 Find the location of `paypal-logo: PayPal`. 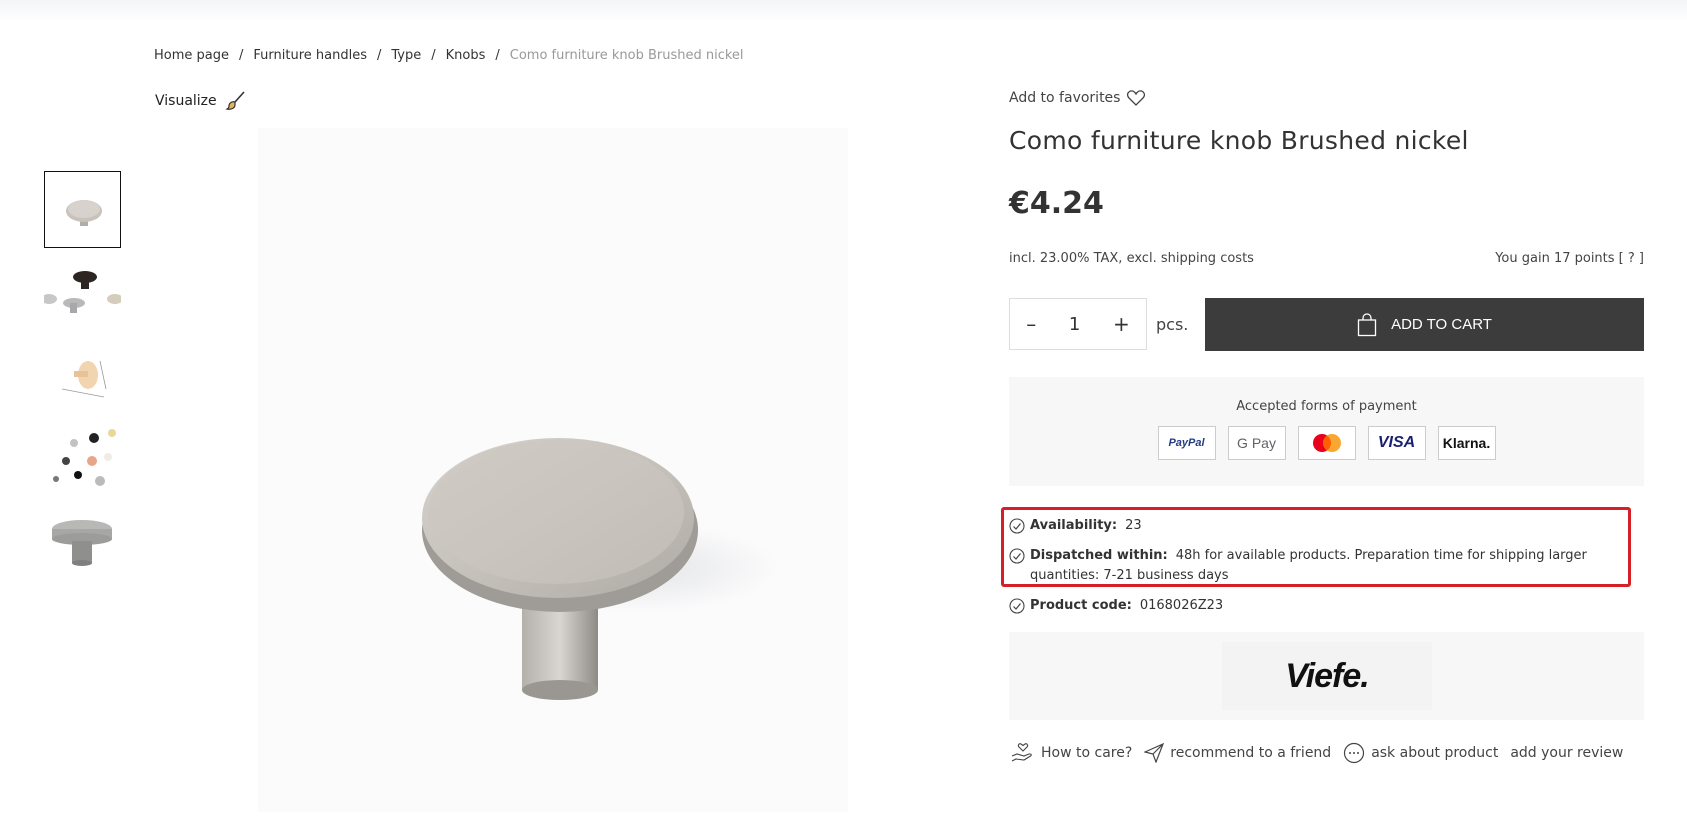

paypal-logo: PayPal is located at coordinates (1186, 443).